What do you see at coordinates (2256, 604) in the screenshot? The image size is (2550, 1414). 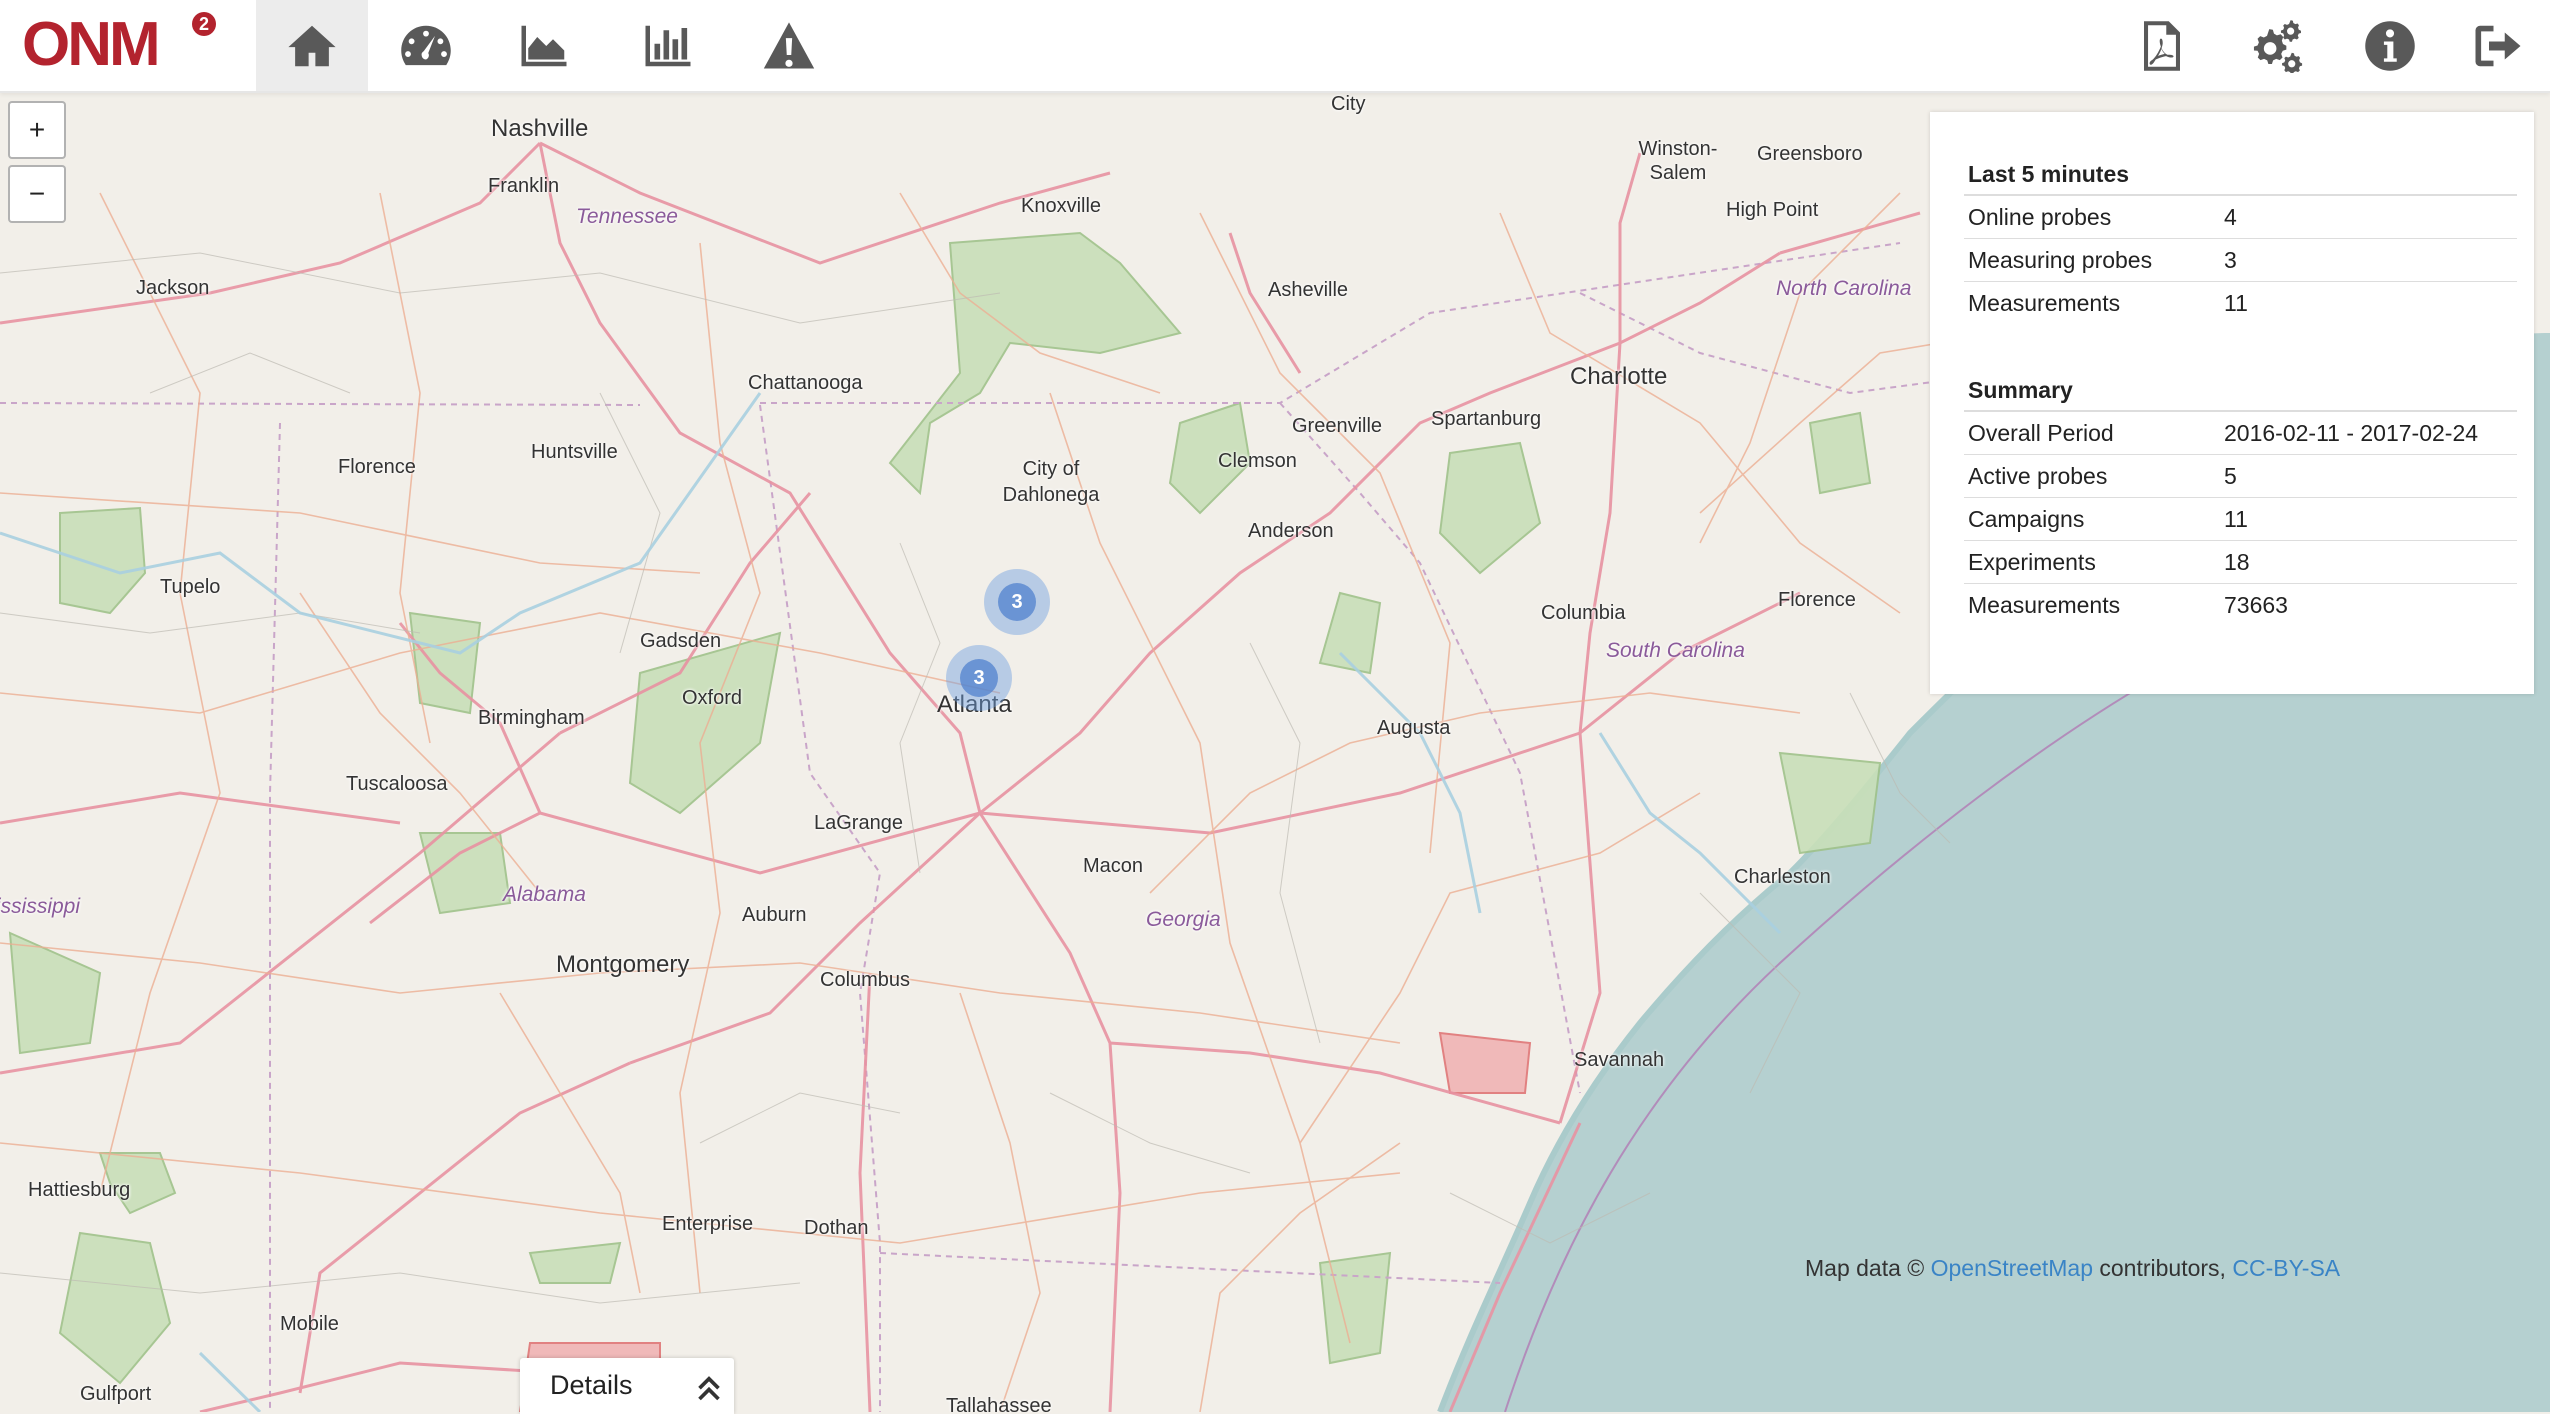 I see `stat-value: 73663` at bounding box center [2256, 604].